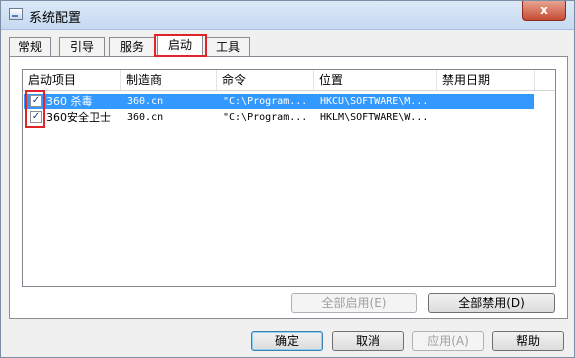  Describe the element at coordinates (287, 341) in the screenshot. I see `ok-button: 确定` at that location.